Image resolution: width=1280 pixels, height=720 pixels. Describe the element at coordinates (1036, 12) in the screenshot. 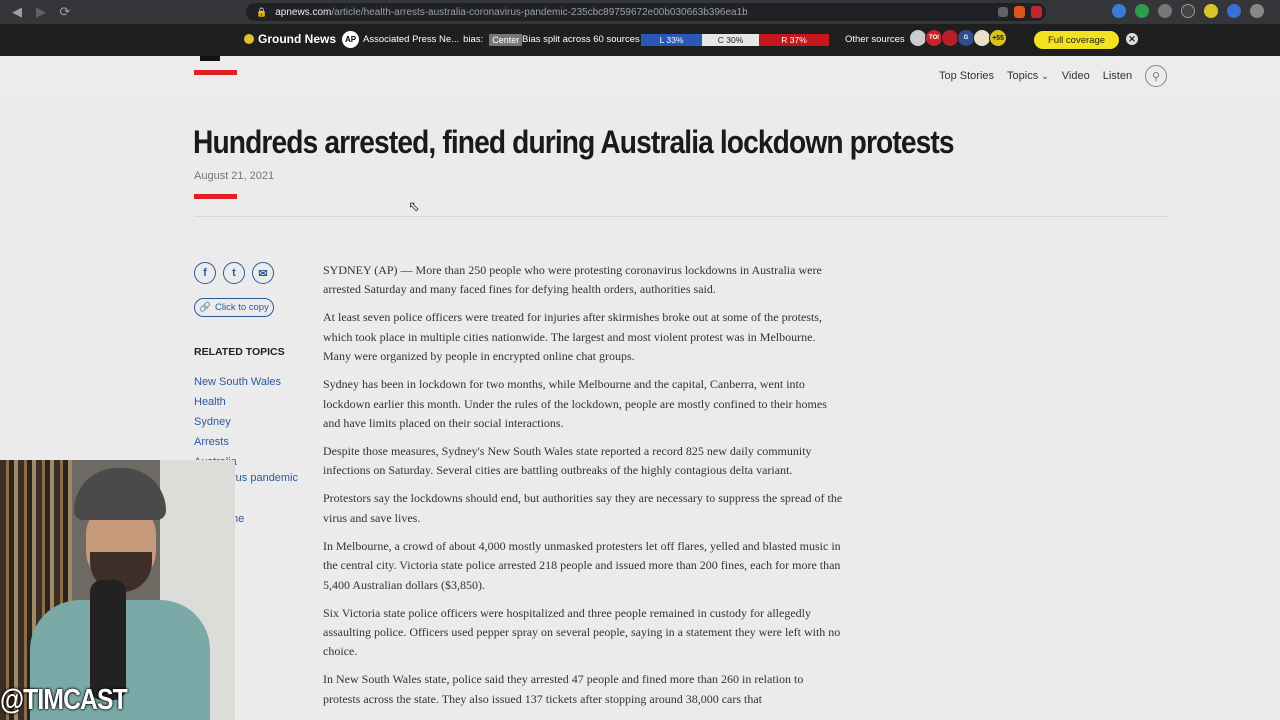

I see `rewards-icon` at that location.